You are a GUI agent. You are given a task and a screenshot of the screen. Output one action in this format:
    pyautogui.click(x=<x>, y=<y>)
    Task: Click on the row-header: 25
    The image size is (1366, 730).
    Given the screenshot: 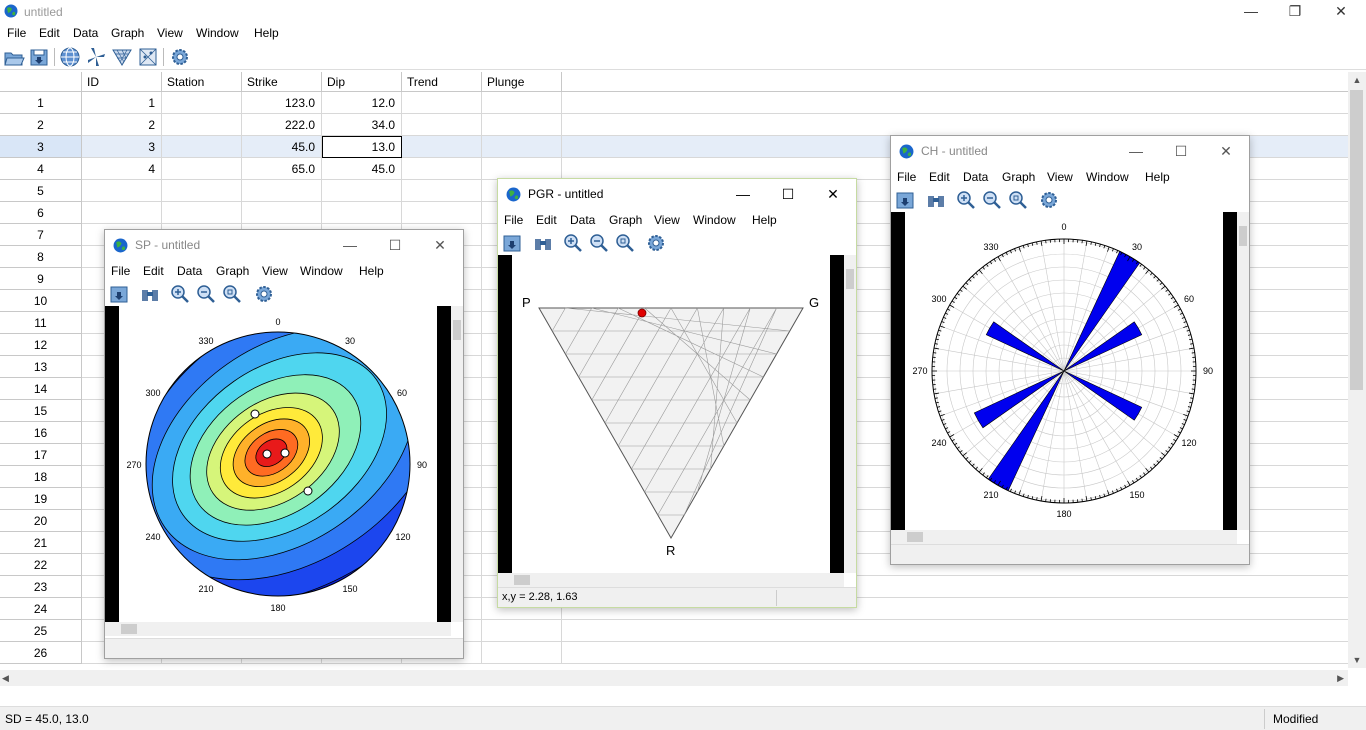 What is the action you would take?
    pyautogui.click(x=41, y=631)
    